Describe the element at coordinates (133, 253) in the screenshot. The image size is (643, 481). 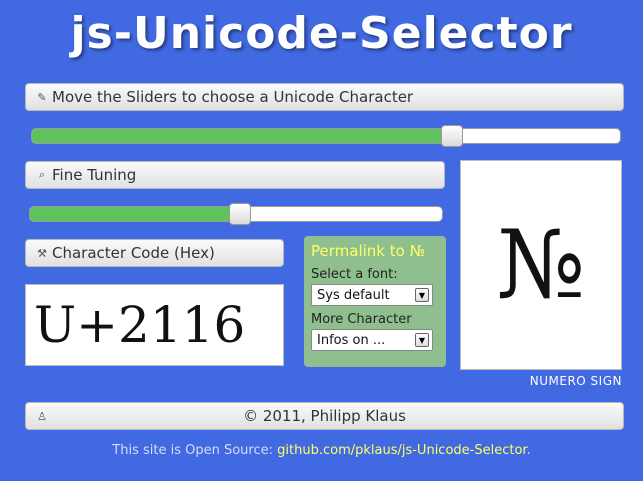
I see `char-code-label: Character Code (Hex)` at that location.